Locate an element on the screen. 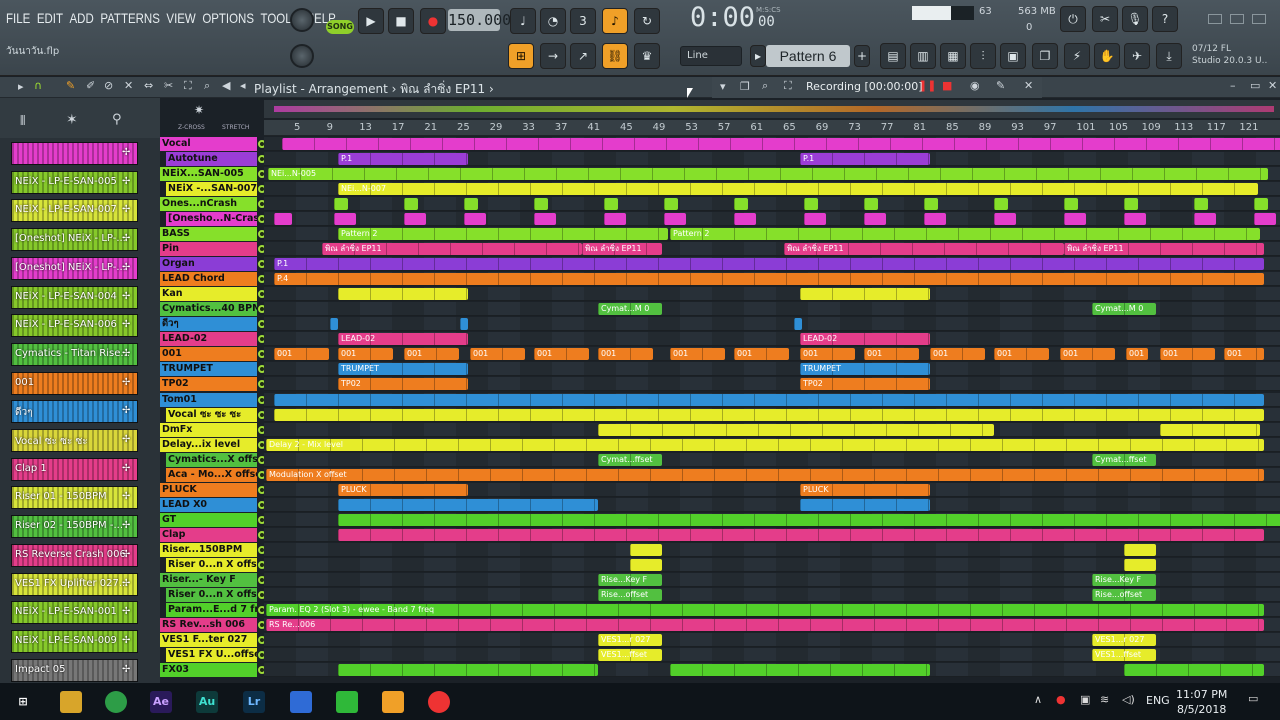 The image size is (1280, 720). tray-record-icon: ● is located at coordinates (1061, 699).